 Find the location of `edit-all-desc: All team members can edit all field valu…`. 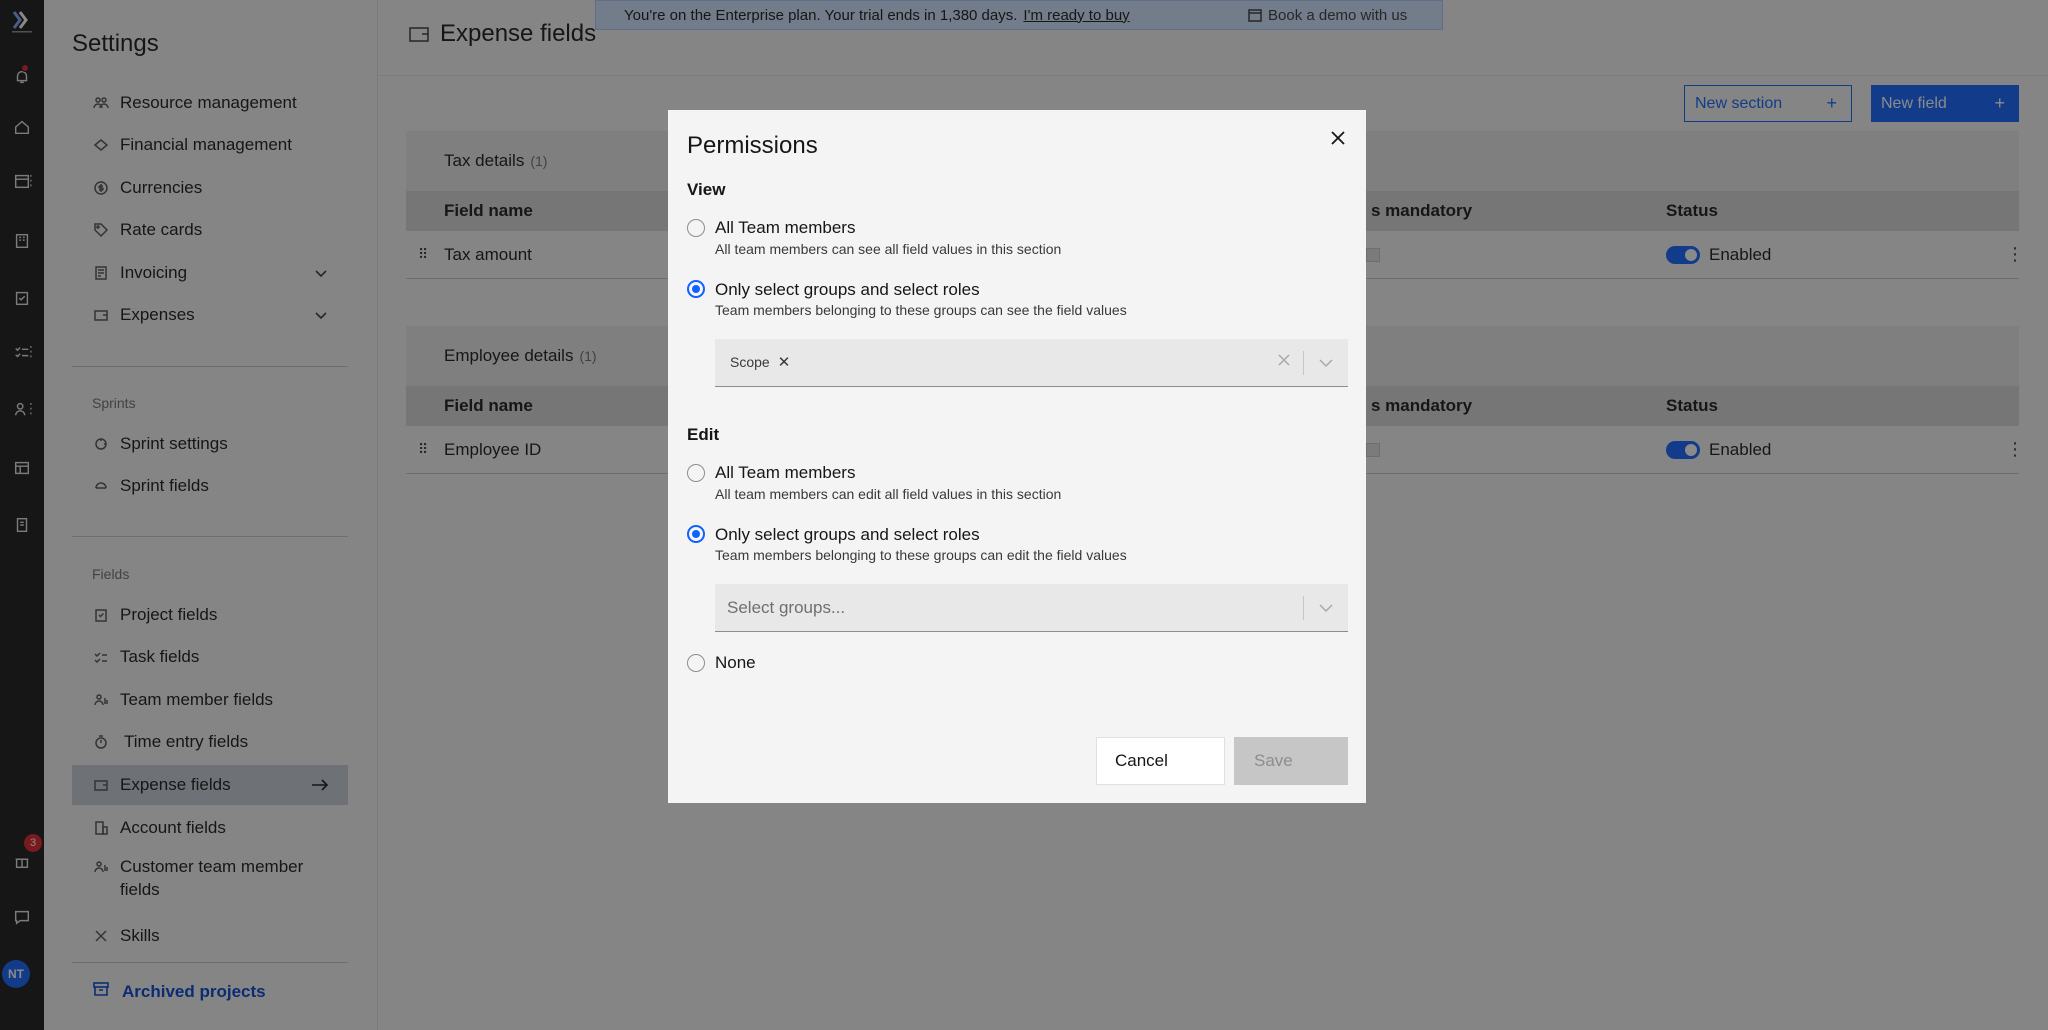

edit-all-desc: All team members can edit all field valu… is located at coordinates (888, 494).